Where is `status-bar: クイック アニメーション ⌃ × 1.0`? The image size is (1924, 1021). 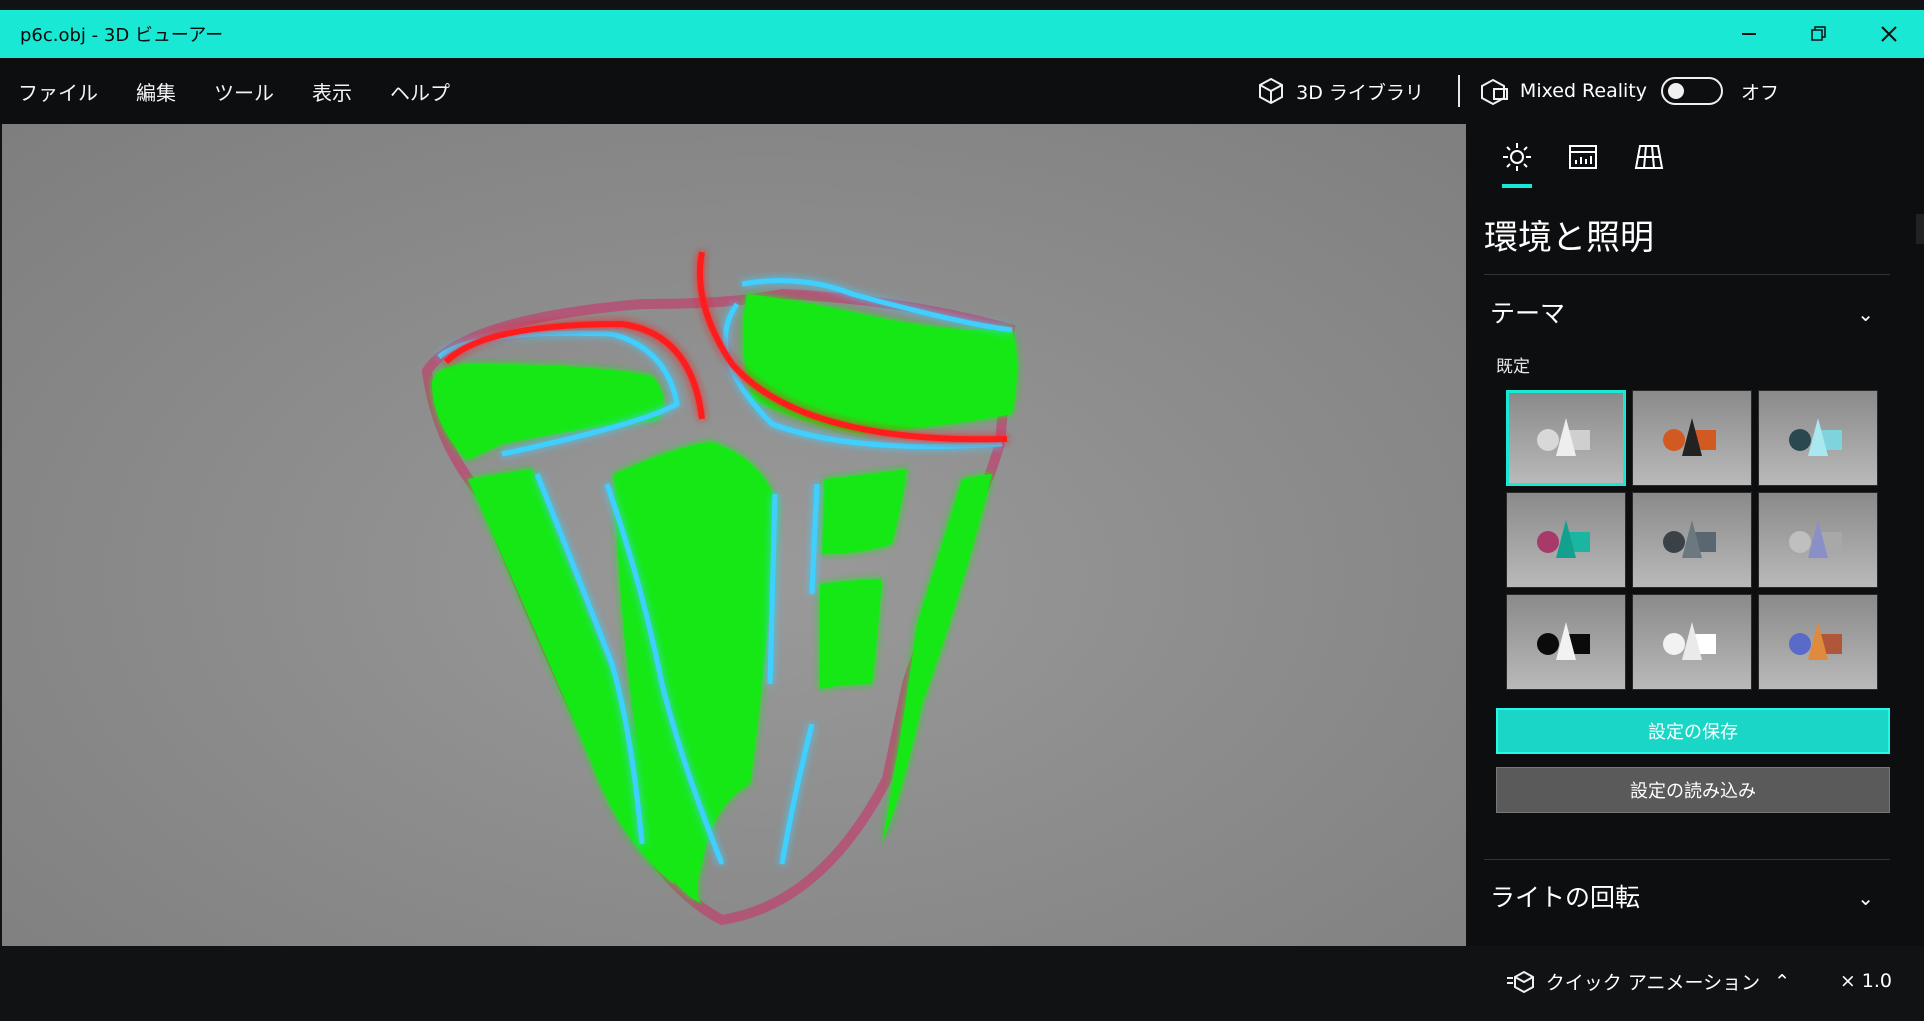
status-bar: クイック アニメーション ⌃ × 1.0 is located at coordinates (962, 983).